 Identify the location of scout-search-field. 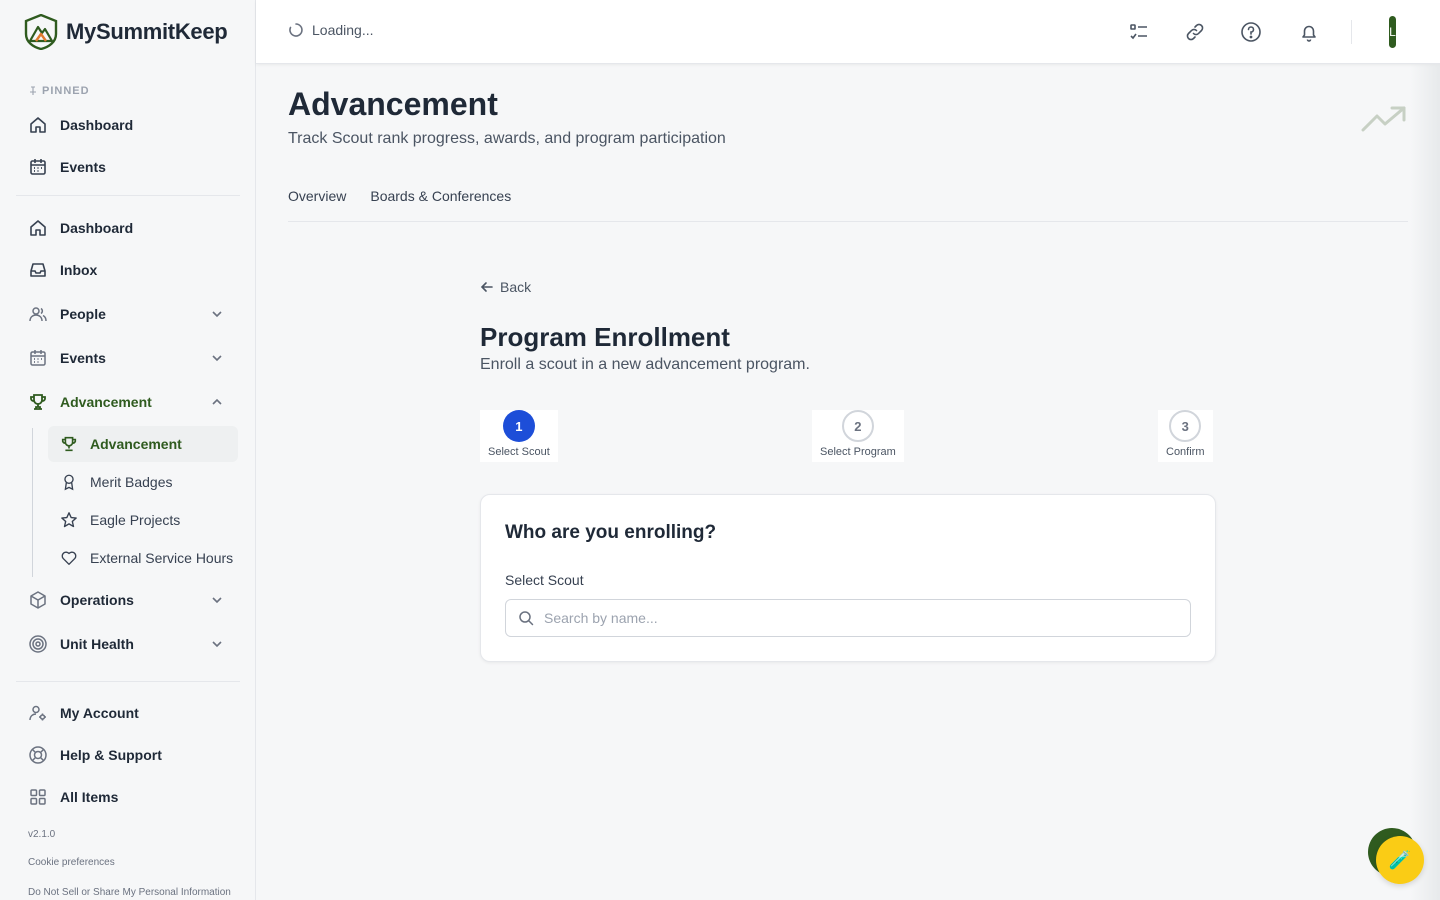
(848, 618).